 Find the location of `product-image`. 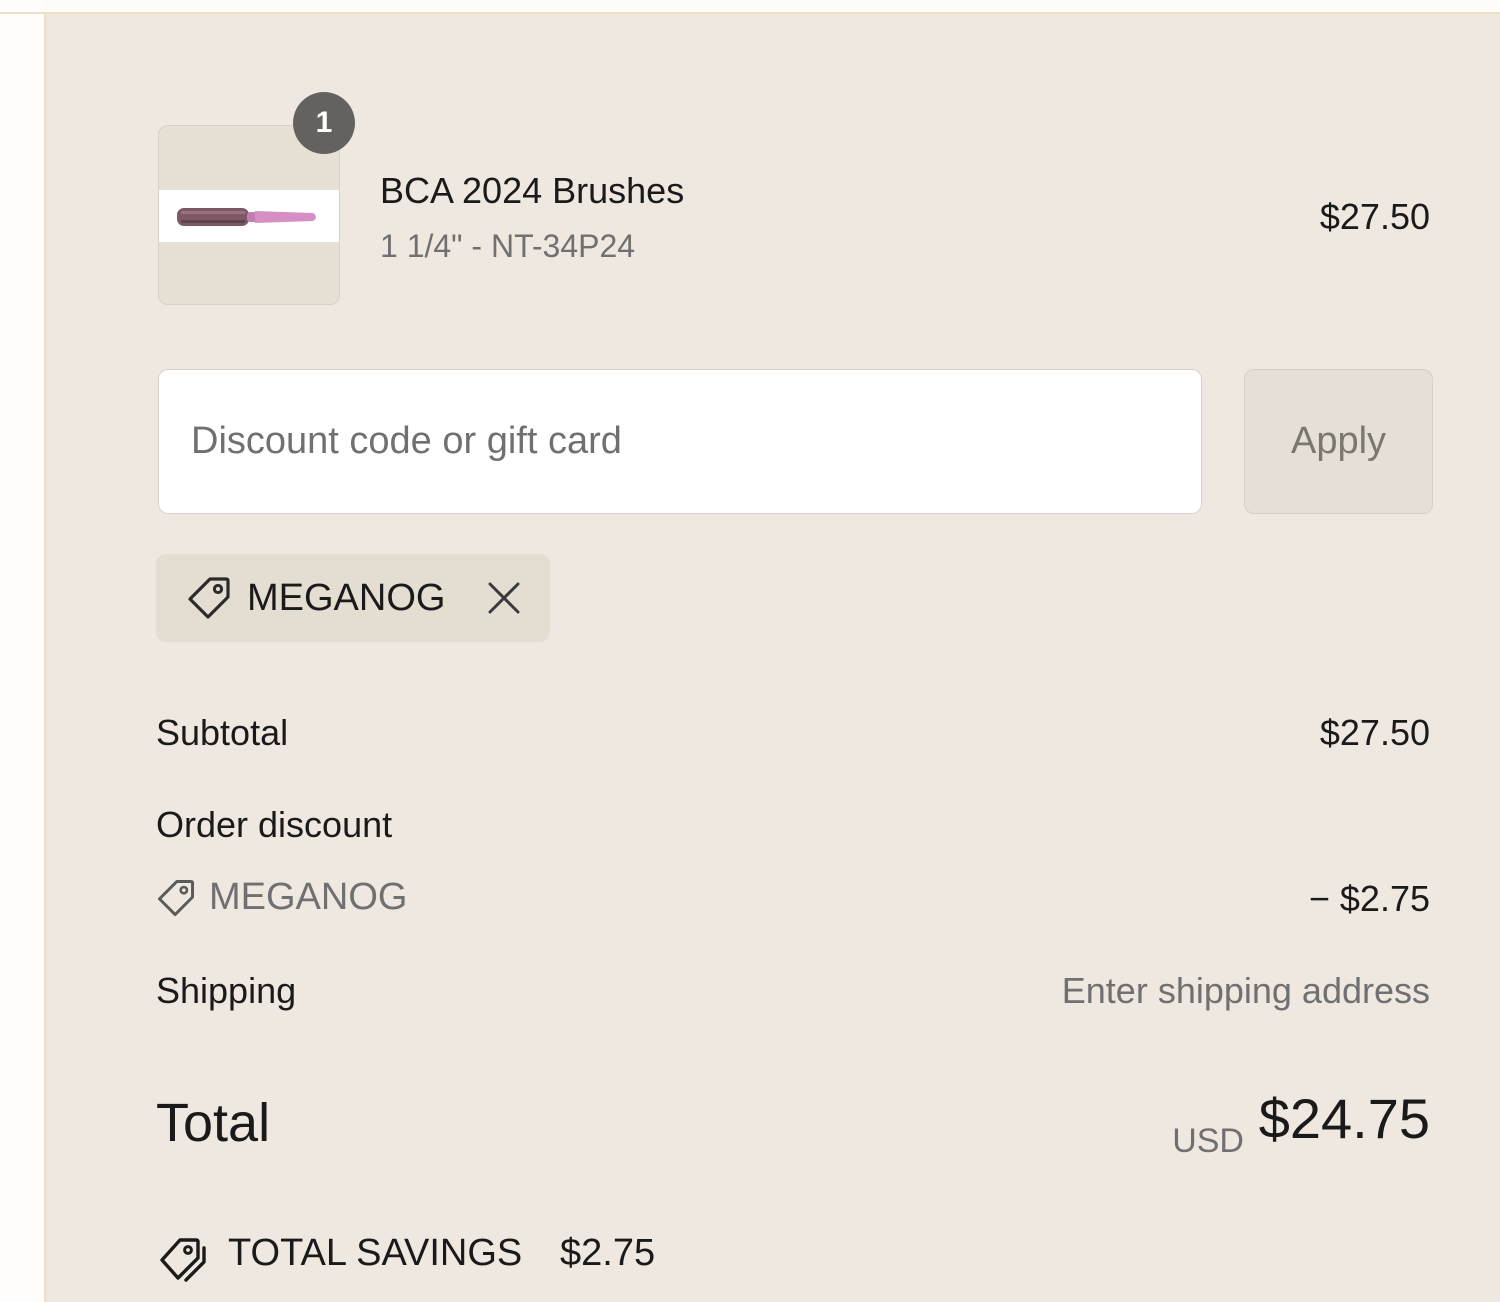

product-image is located at coordinates (249, 216).